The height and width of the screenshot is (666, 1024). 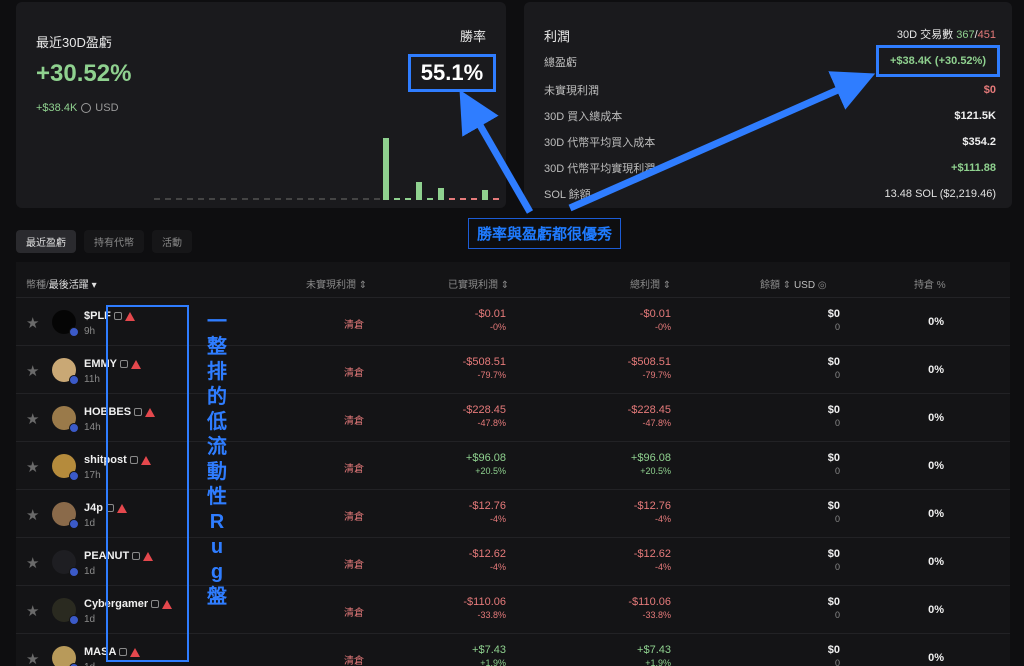 What do you see at coordinates (93, 508) in the screenshot?
I see `token-name: J4p` at bounding box center [93, 508].